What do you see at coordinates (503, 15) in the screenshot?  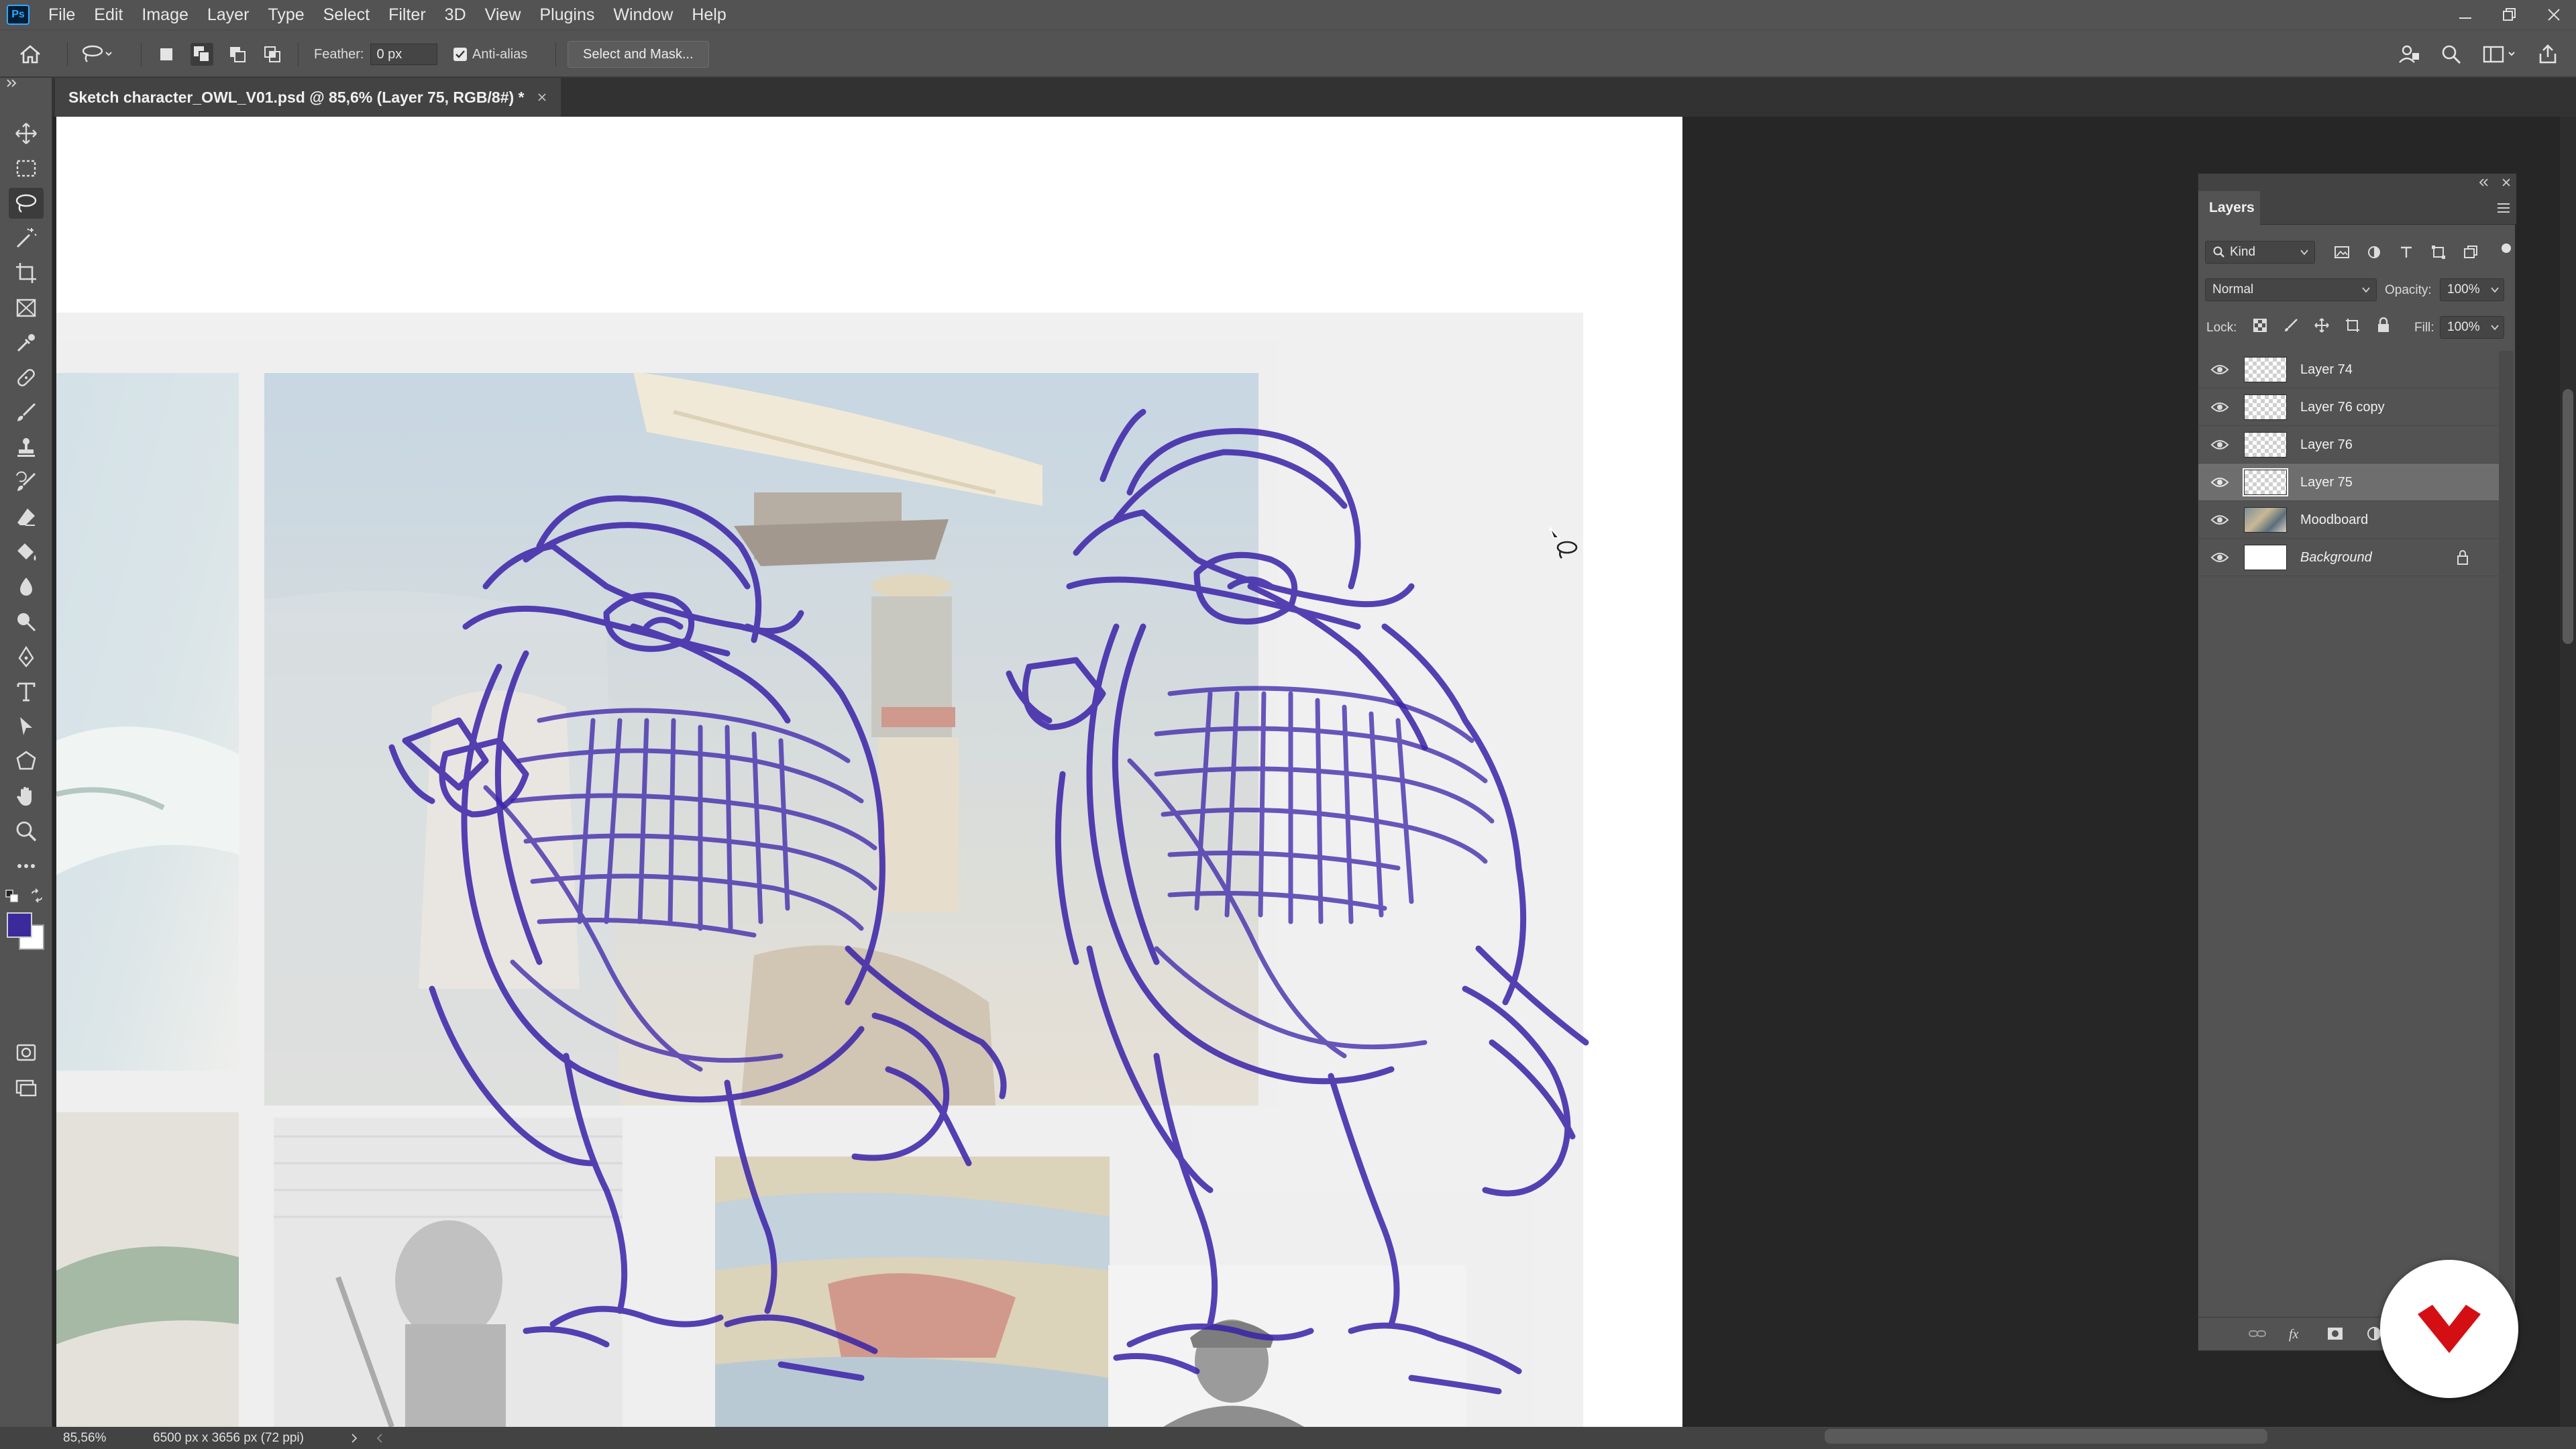 I see `menu-view: View` at bounding box center [503, 15].